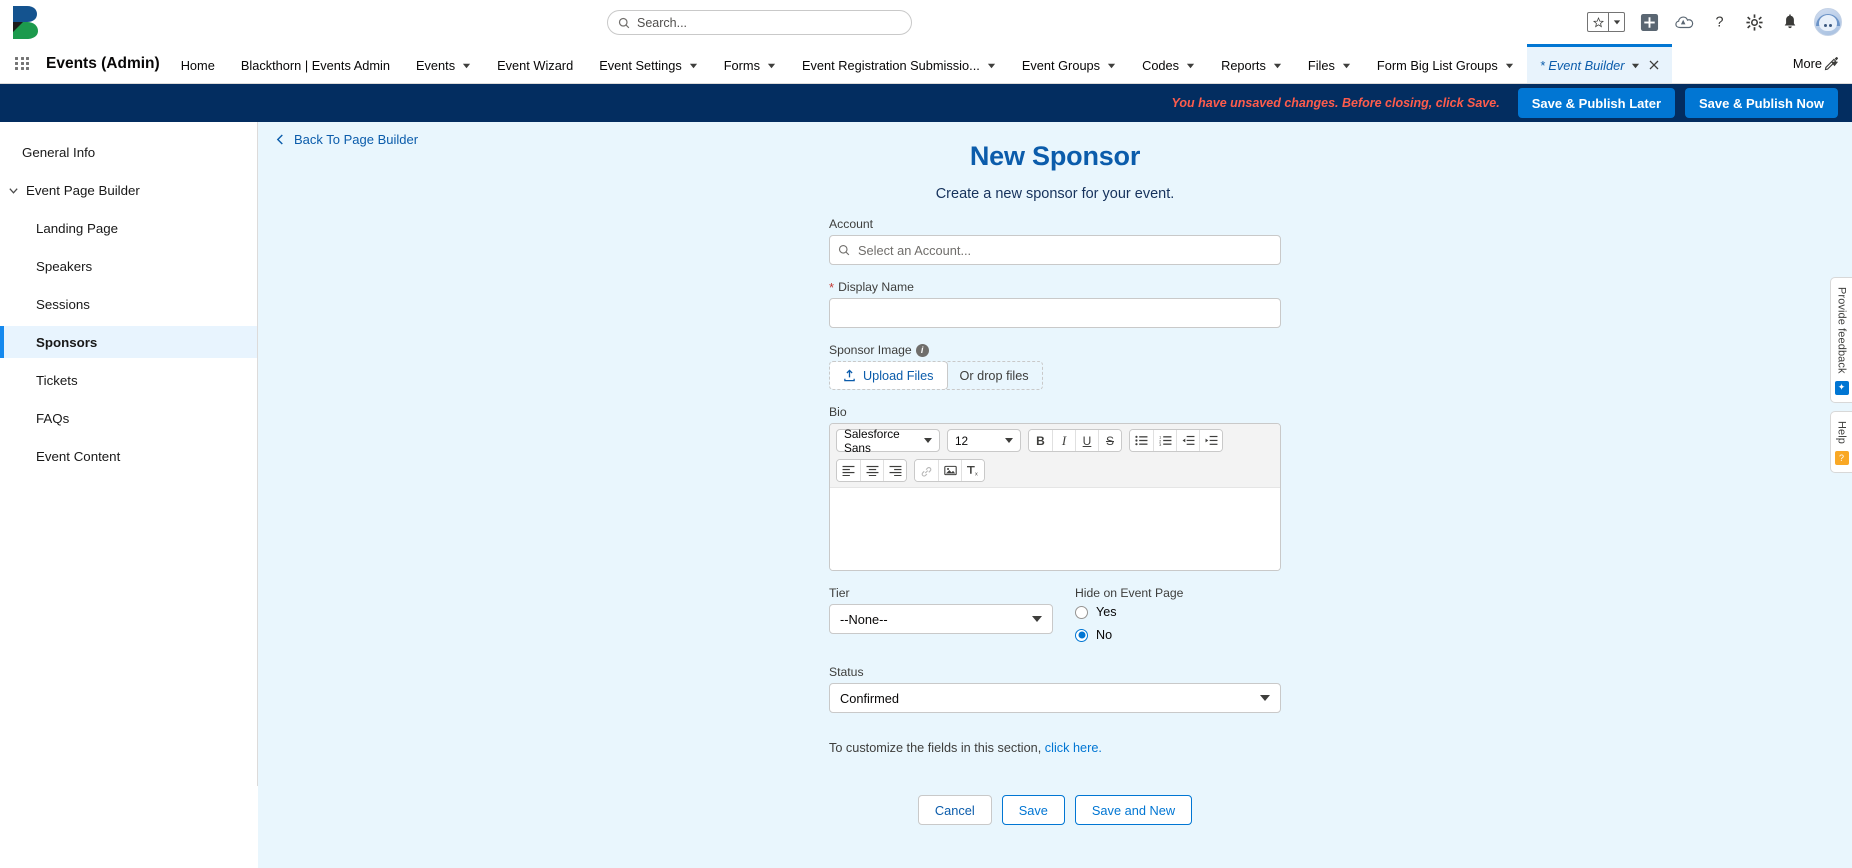 This screenshot has height=868, width=1852. Describe the element at coordinates (1684, 22) in the screenshot. I see `setup-assistant-cloud-icon` at that location.